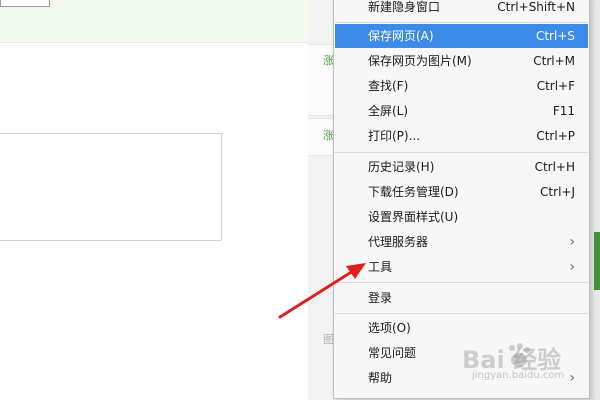 The image size is (600, 400). What do you see at coordinates (524, 366) in the screenshot?
I see `baidu-jingyan-watermark: Bai 经验 jingyan.baidu.com` at bounding box center [524, 366].